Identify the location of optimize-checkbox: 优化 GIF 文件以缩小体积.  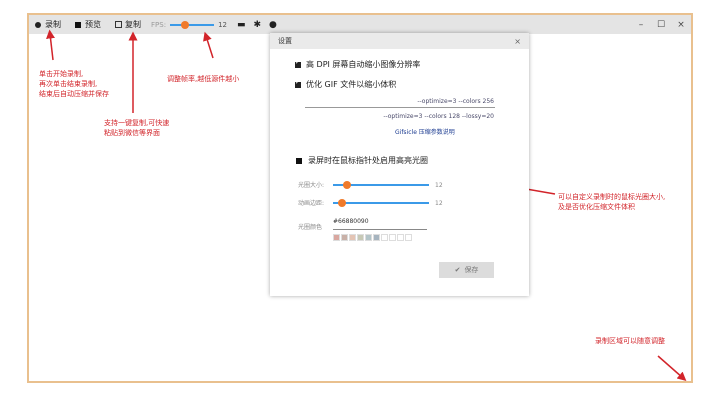
(345, 84).